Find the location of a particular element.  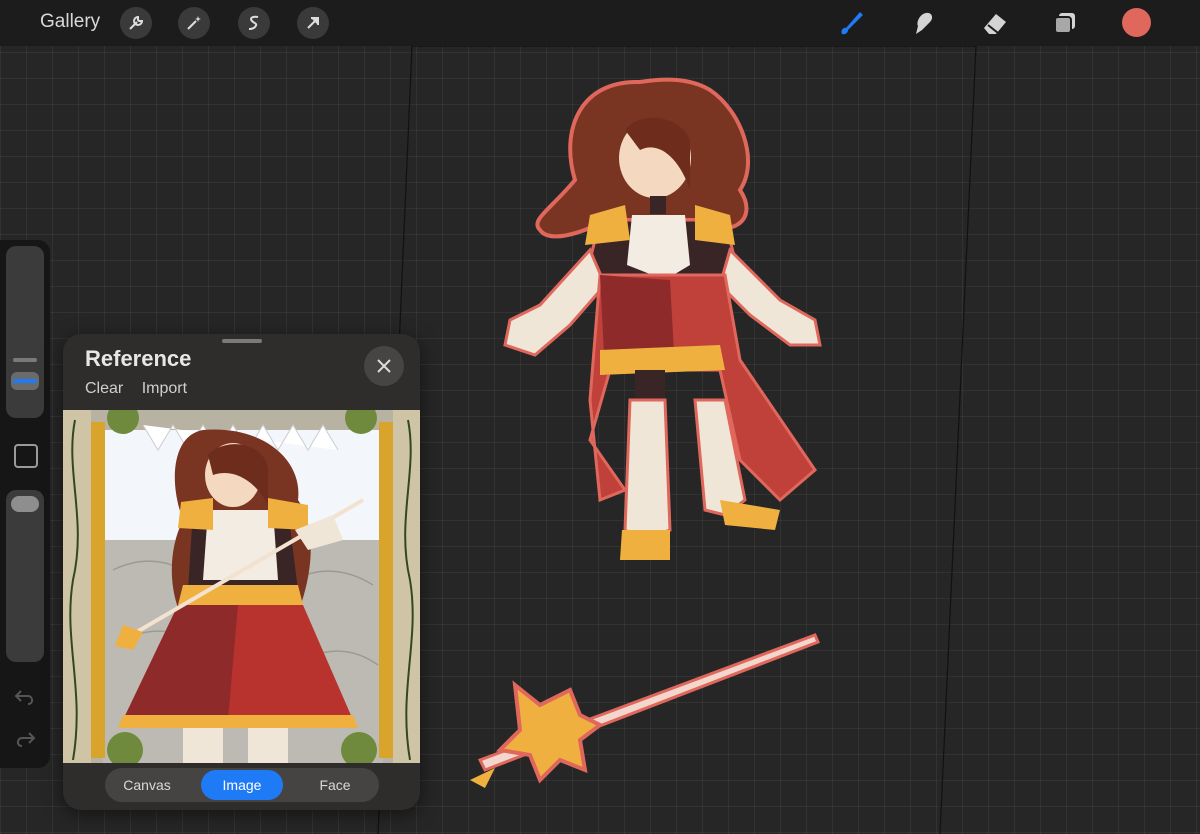

close-icon is located at coordinates (384, 366).